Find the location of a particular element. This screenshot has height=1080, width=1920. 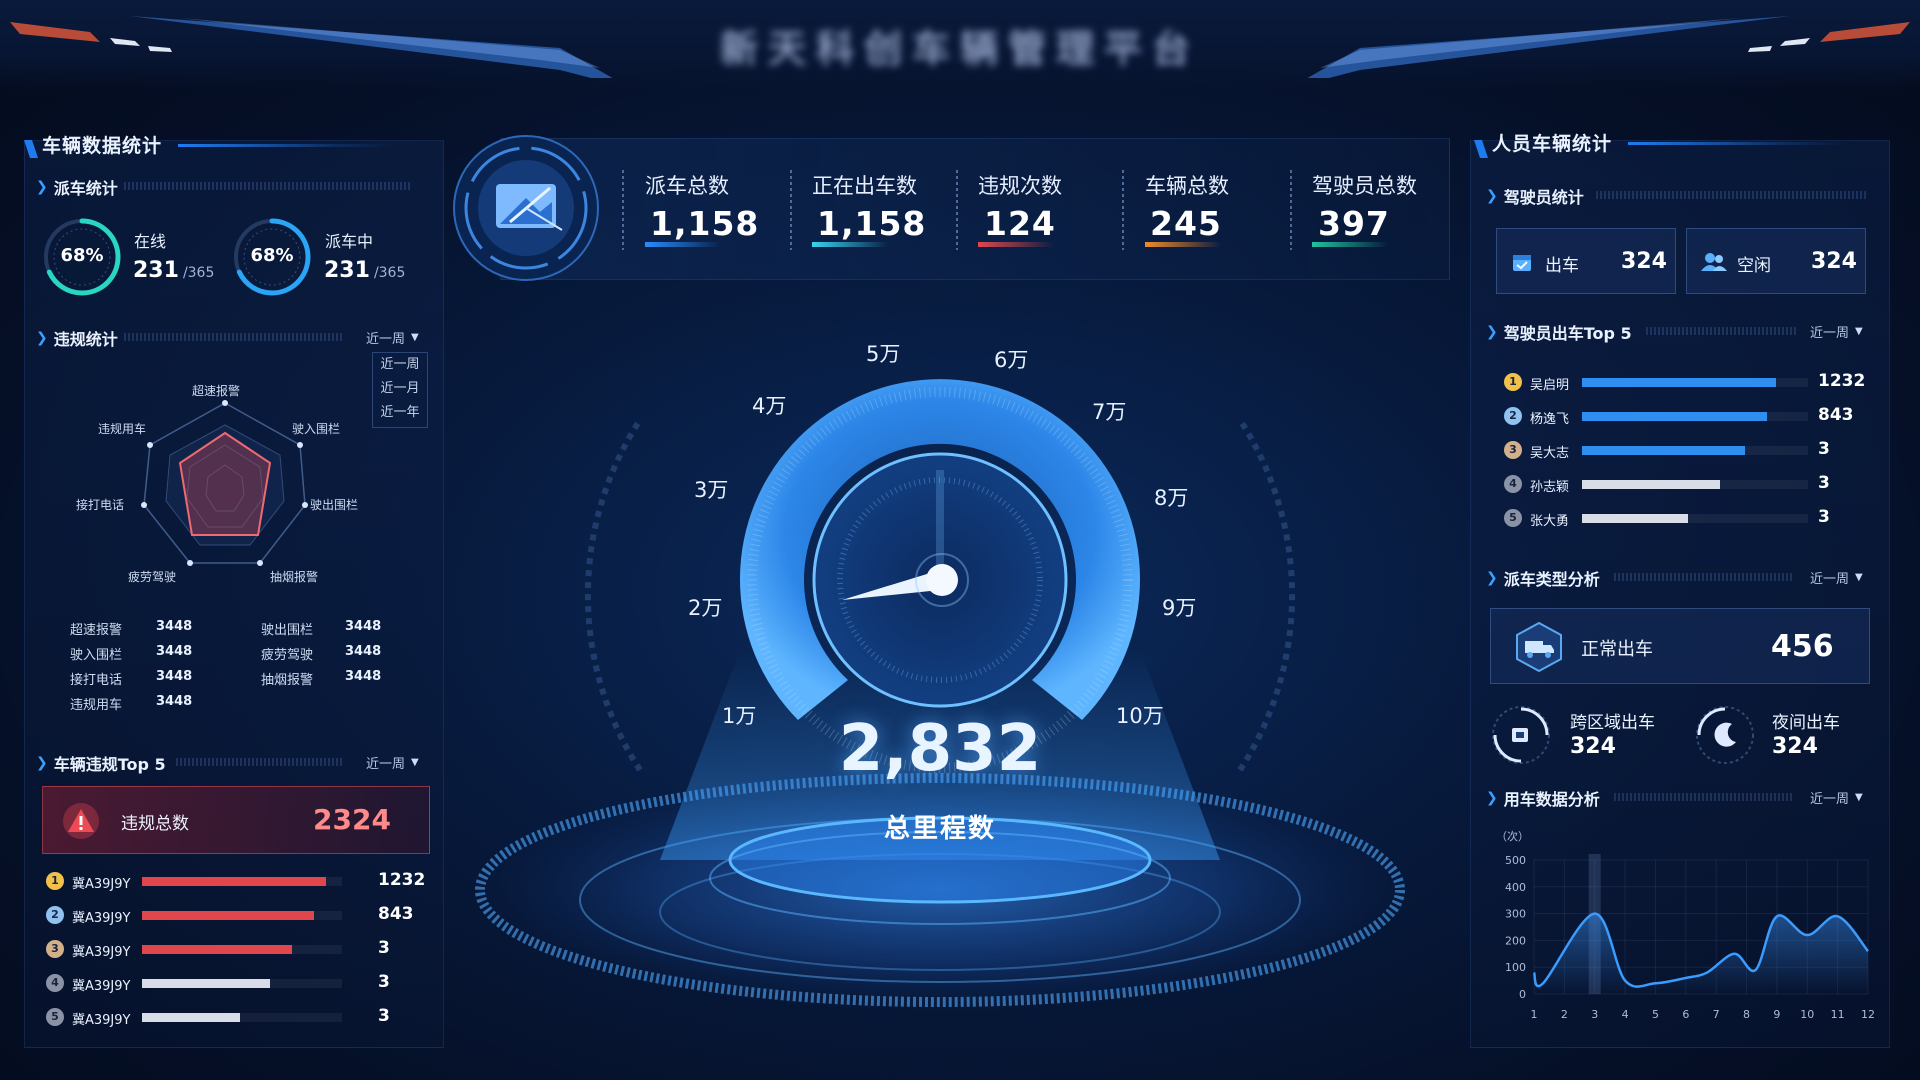

x-tick-label: 9 is located at coordinates (1776, 1014).